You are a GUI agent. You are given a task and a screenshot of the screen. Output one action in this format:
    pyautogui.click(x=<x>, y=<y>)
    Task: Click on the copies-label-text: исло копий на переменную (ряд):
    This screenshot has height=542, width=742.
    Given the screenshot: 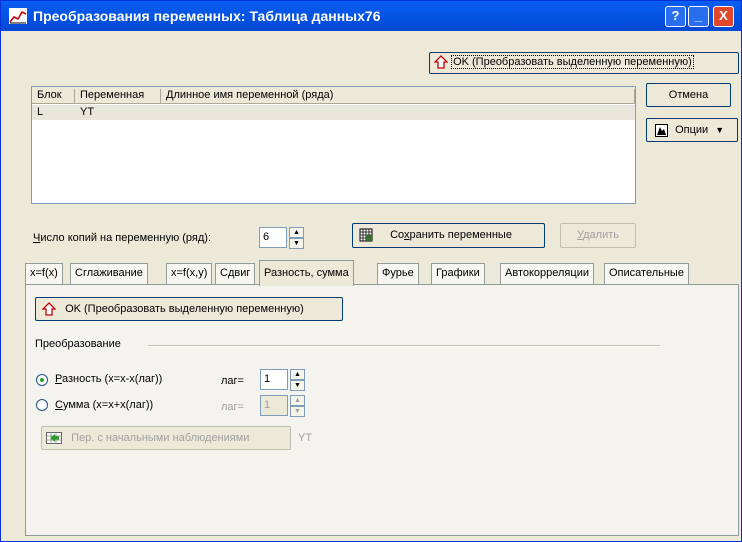 What is the action you would take?
    pyautogui.click(x=126, y=238)
    